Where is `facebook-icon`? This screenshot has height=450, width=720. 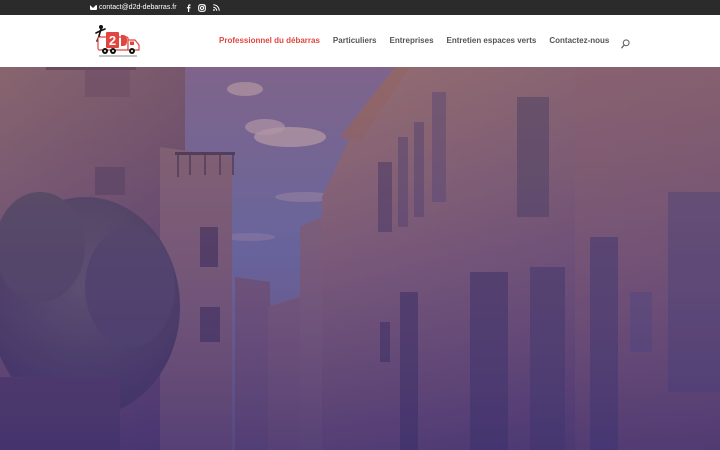
facebook-icon is located at coordinates (188, 7).